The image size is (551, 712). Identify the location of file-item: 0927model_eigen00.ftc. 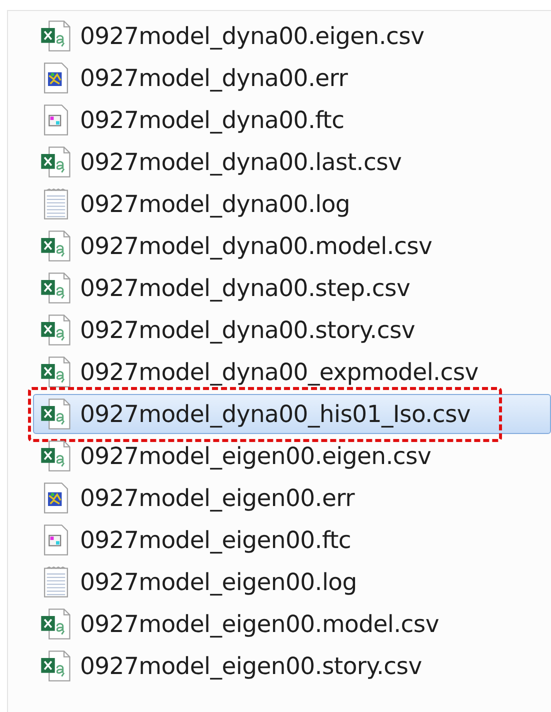
(292, 540).